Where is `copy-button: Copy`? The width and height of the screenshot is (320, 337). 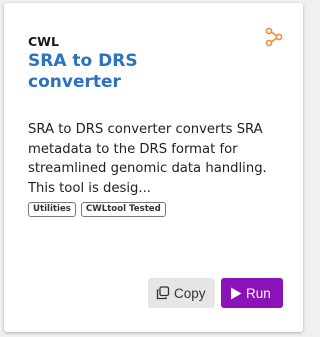
copy-button: Copy is located at coordinates (181, 293).